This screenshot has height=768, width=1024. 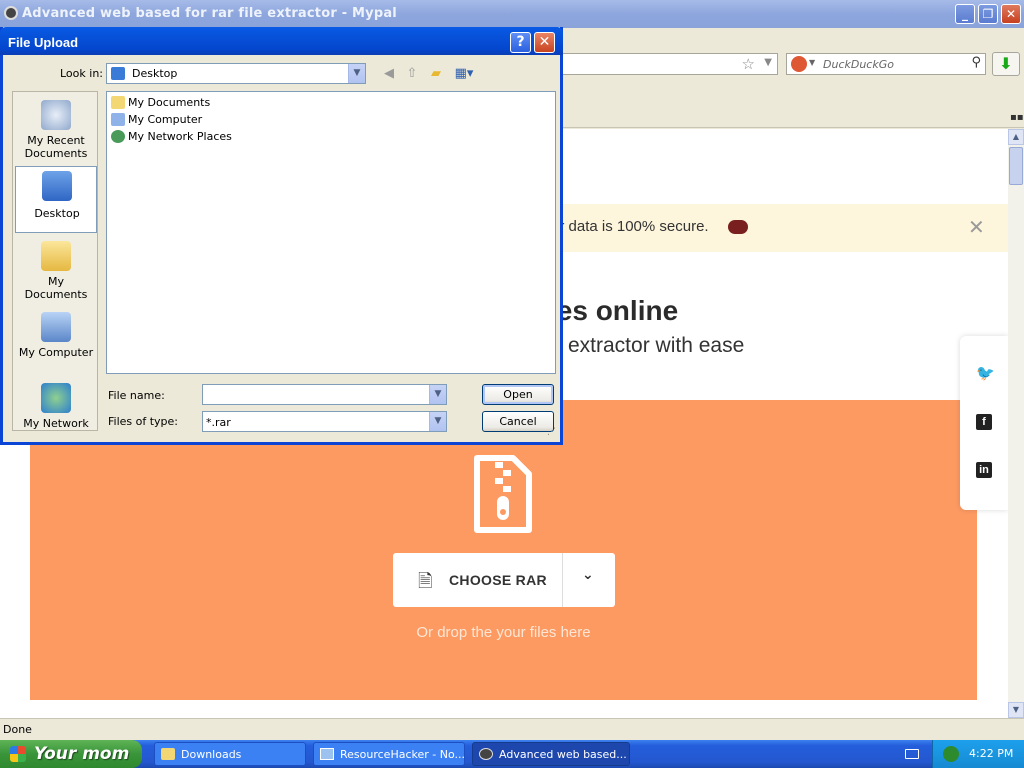 I want to click on network-tray-icon, so click(x=951, y=754).